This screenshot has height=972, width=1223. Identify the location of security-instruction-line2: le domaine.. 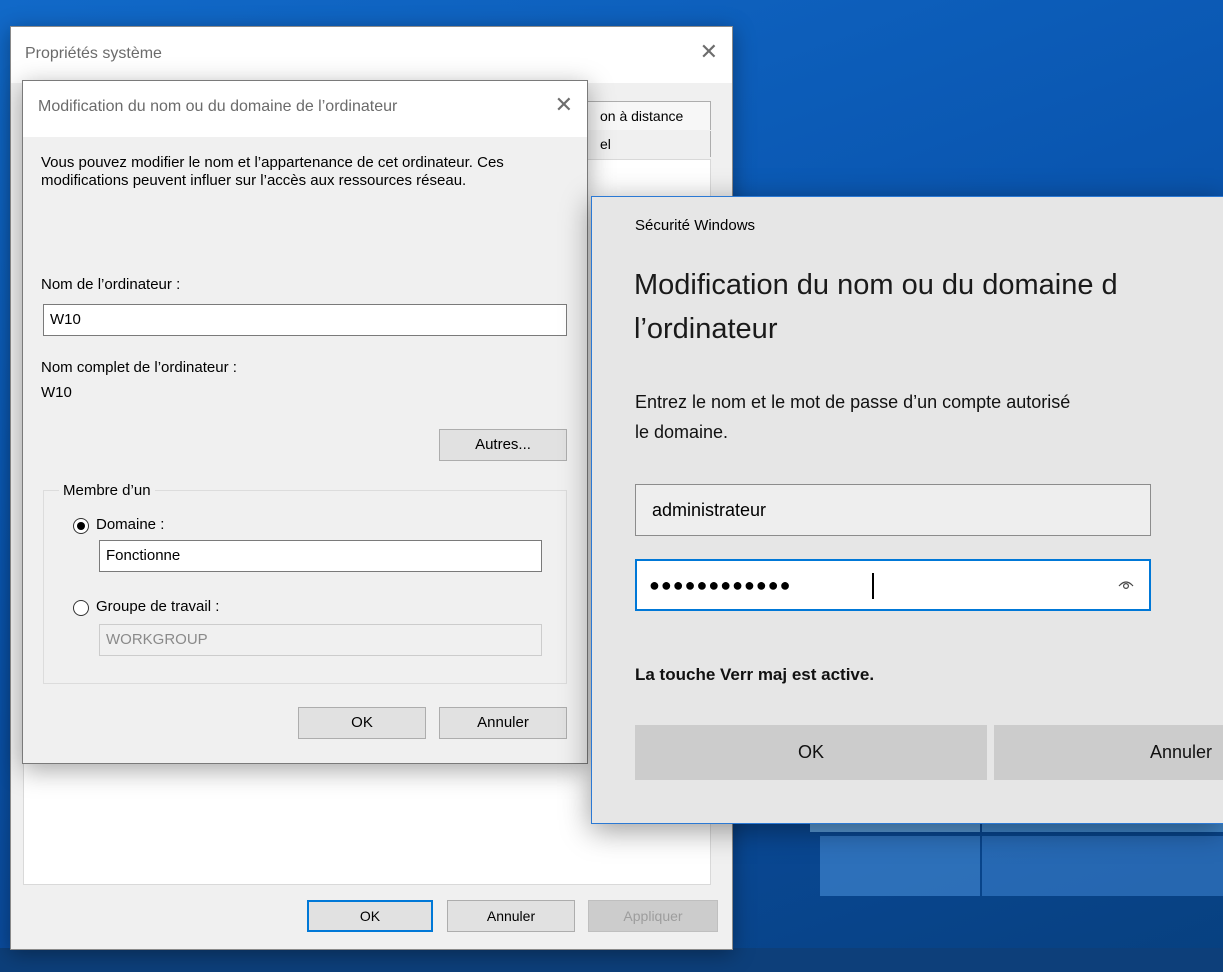
(682, 432).